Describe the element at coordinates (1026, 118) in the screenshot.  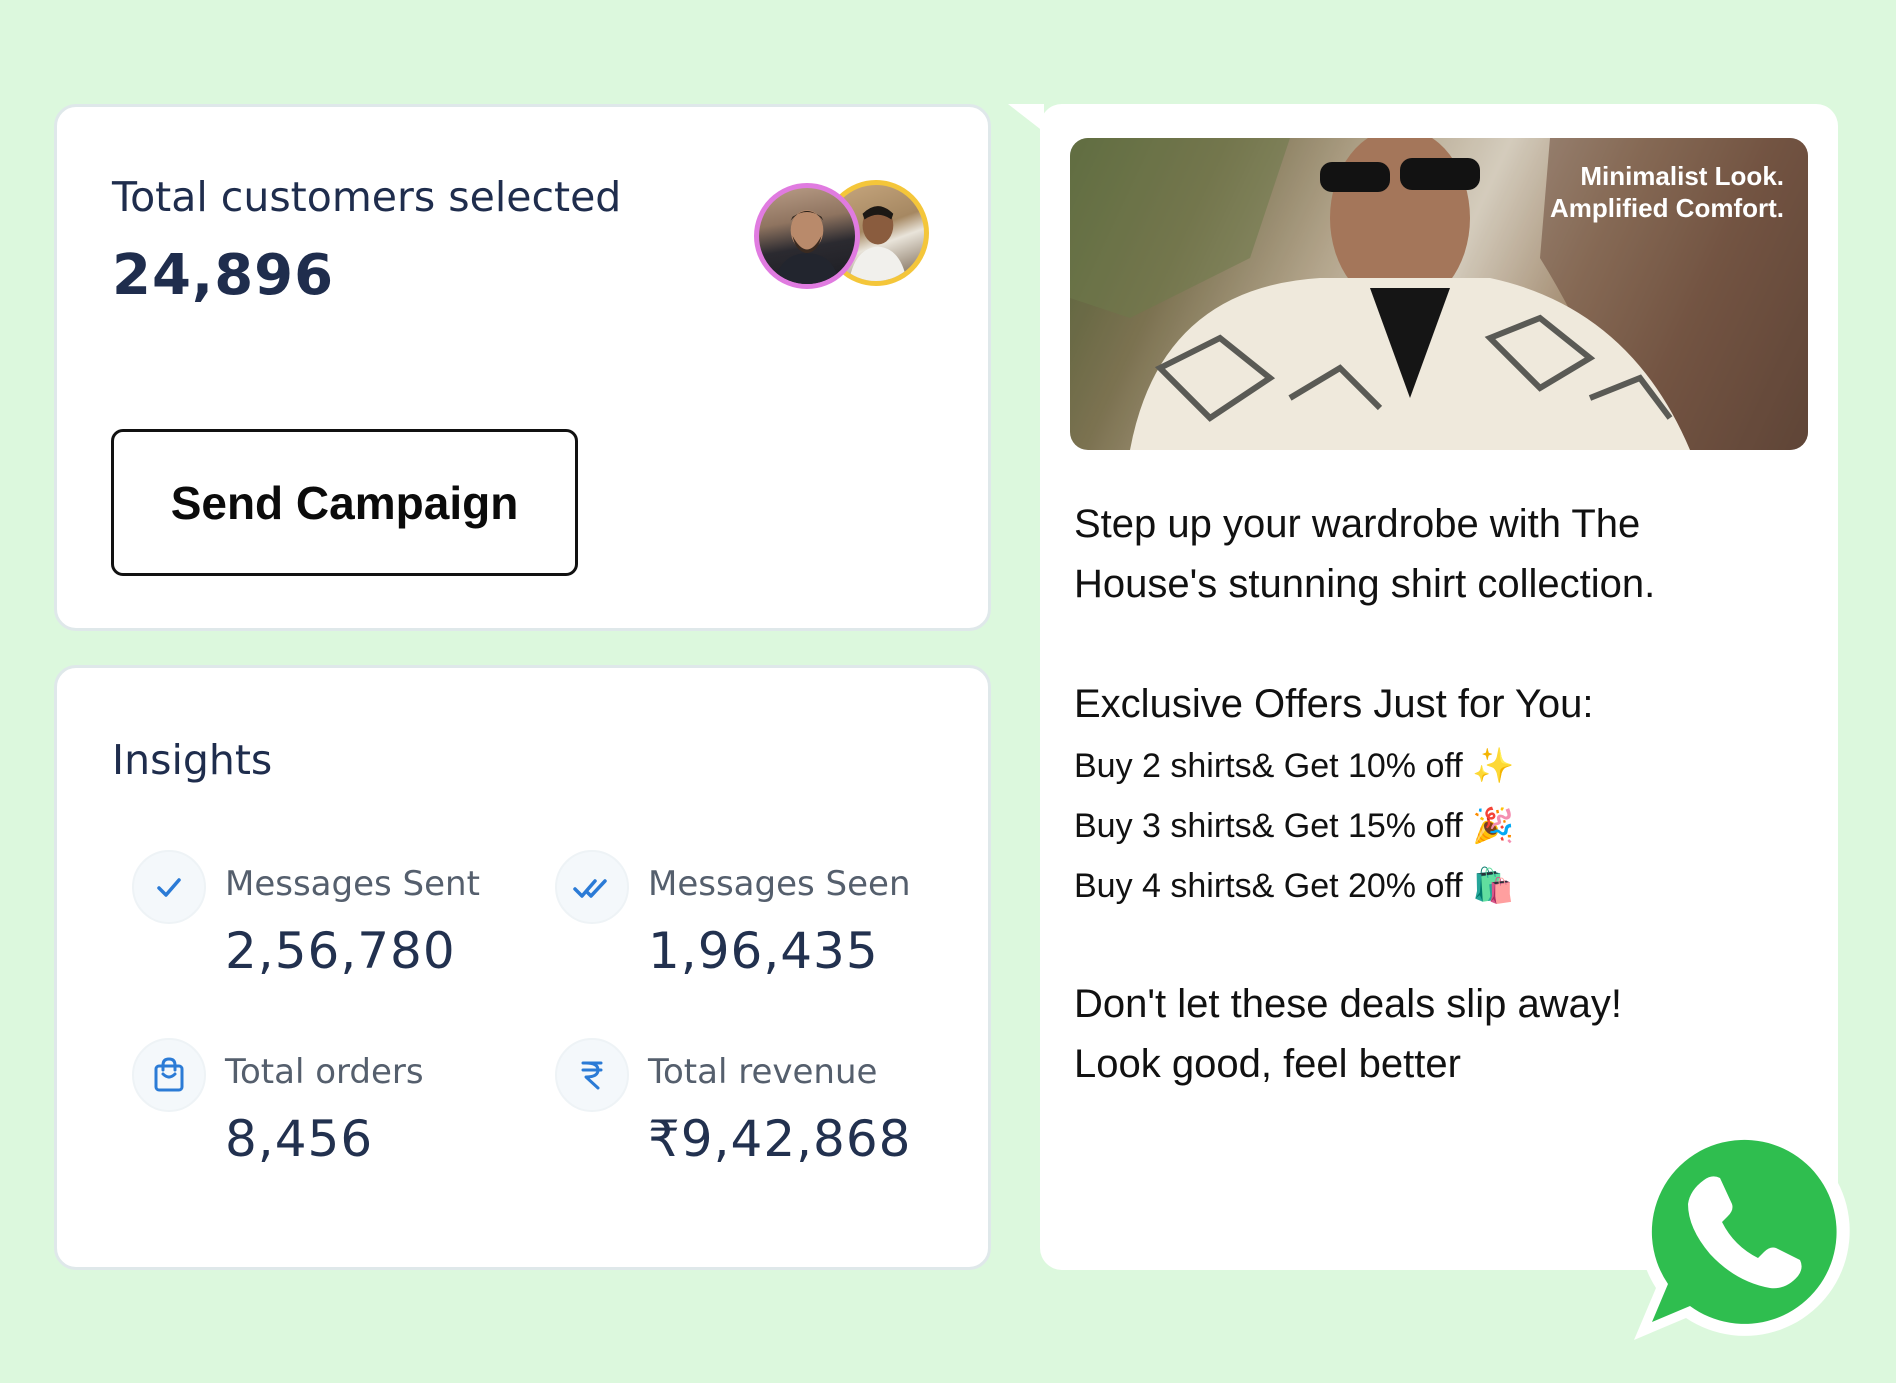
I see `bubble-tail` at that location.